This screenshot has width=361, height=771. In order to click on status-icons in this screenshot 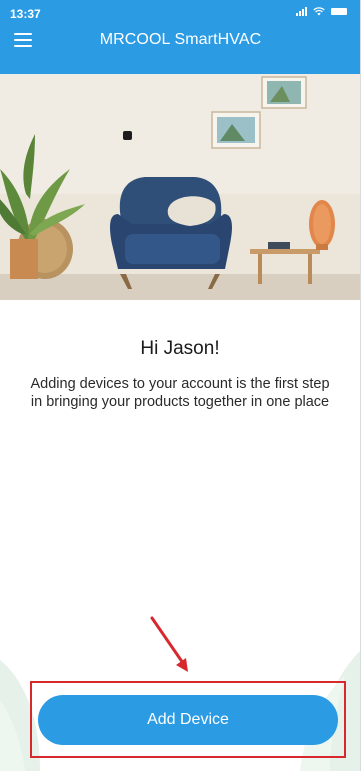, I will do `click(321, 11)`.